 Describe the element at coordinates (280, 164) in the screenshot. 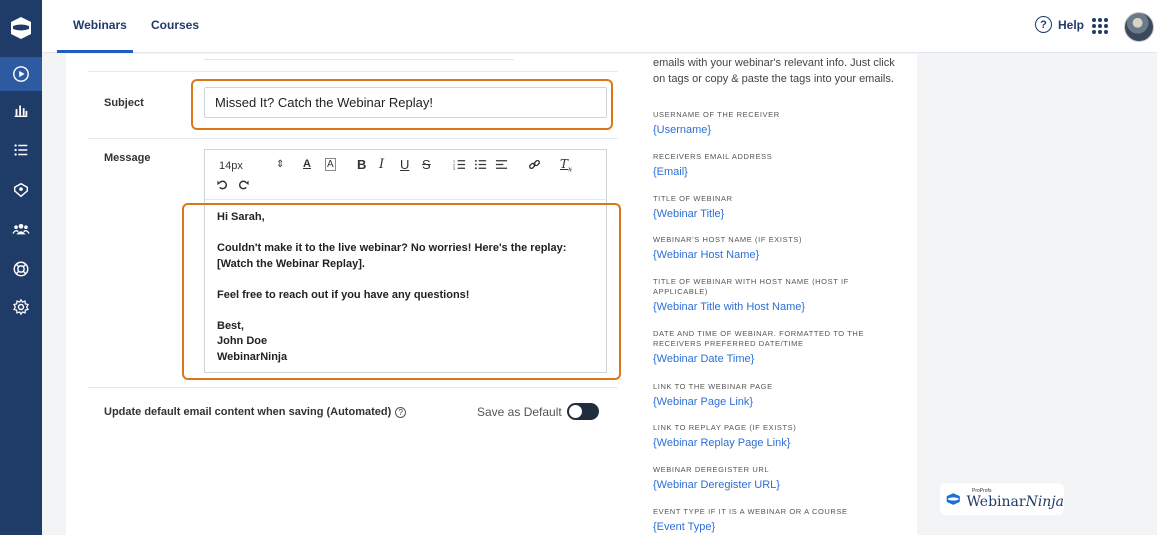

I see `font-size-dropdown-icon: ⇕` at that location.